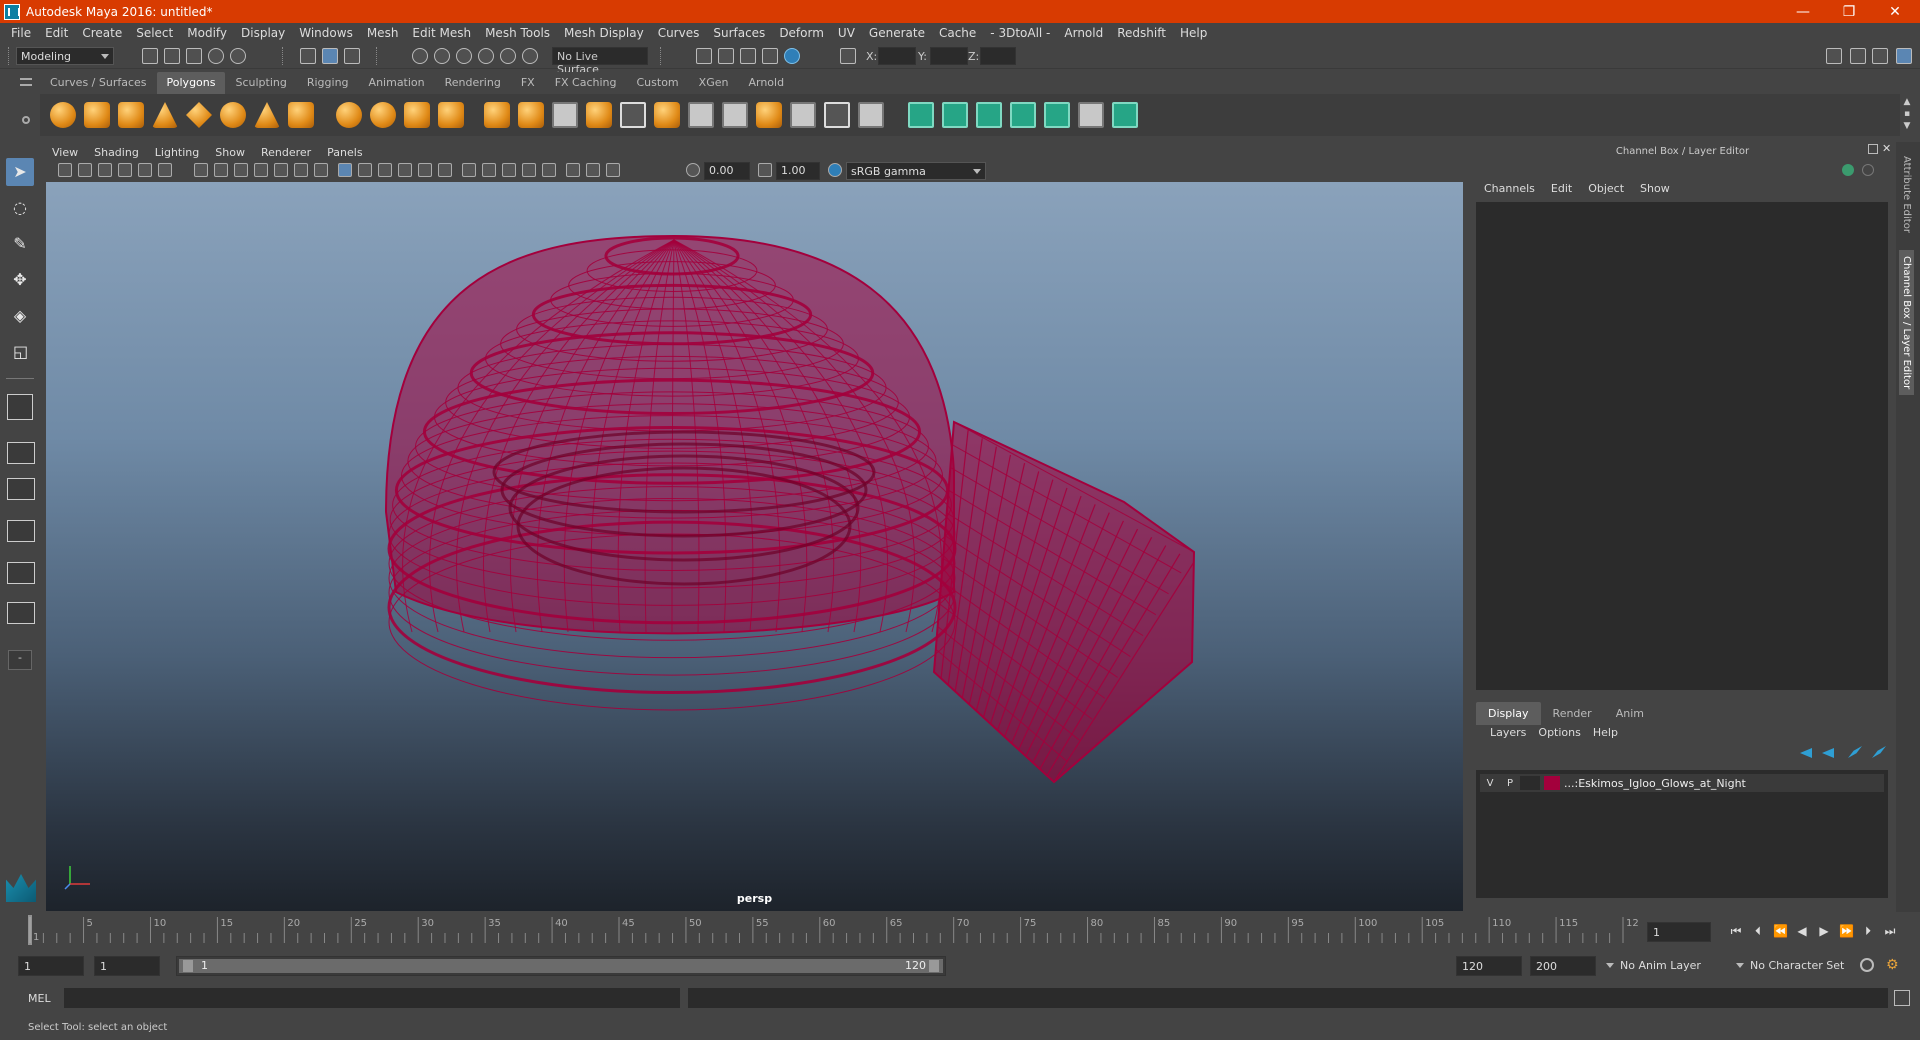 The width and height of the screenshot is (1920, 1040). Describe the element at coordinates (1895, 11) in the screenshot. I see `close-button: ✕` at that location.